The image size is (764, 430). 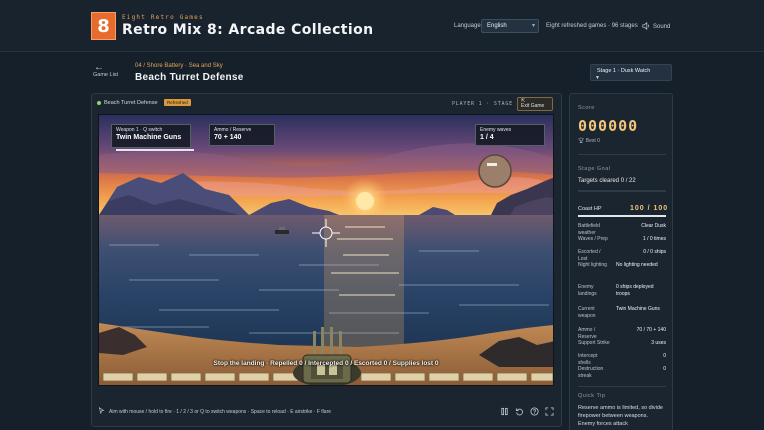 I want to click on stage-select: Stage 1 · Dusk Watch ▼, so click(x=631, y=72).